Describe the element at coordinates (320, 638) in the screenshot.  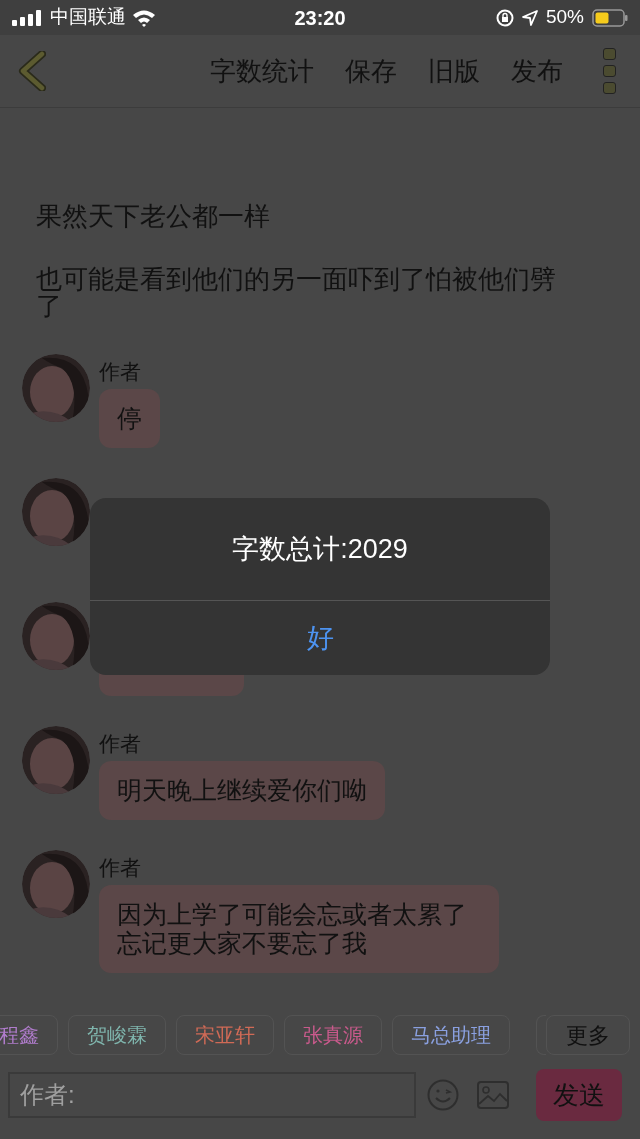
I see `ok-button: 好` at that location.